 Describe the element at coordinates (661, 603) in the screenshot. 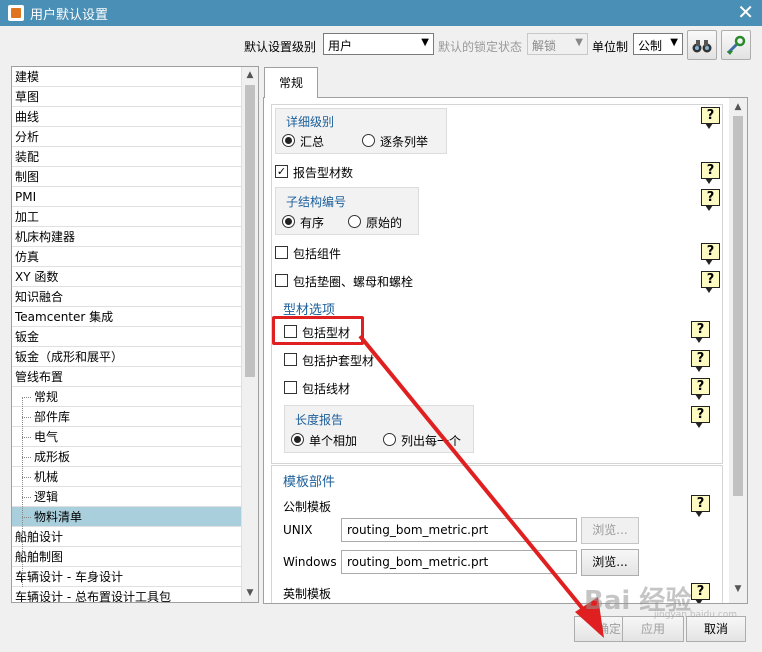

I see `watermark: Bai 经验 jingyan.baidu.com` at that location.